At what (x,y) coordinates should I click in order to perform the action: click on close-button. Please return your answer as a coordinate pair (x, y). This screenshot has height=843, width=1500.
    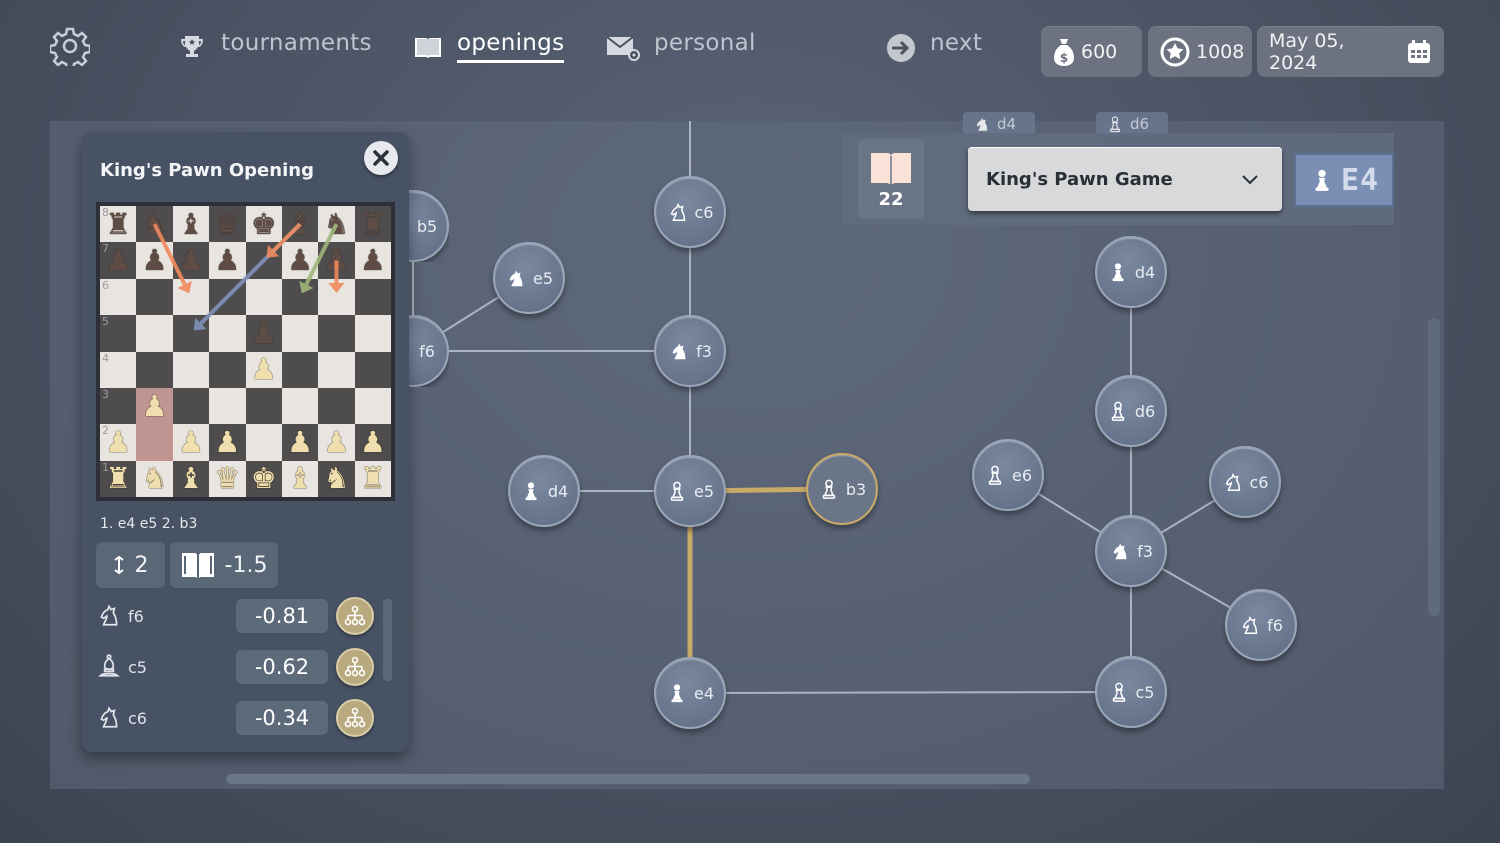
    Looking at the image, I should click on (381, 158).